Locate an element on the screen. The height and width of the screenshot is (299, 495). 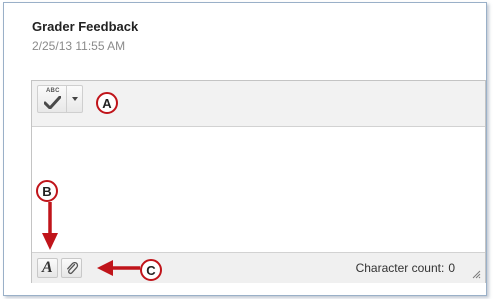
arrow-c-icon is located at coordinates (118, 268).